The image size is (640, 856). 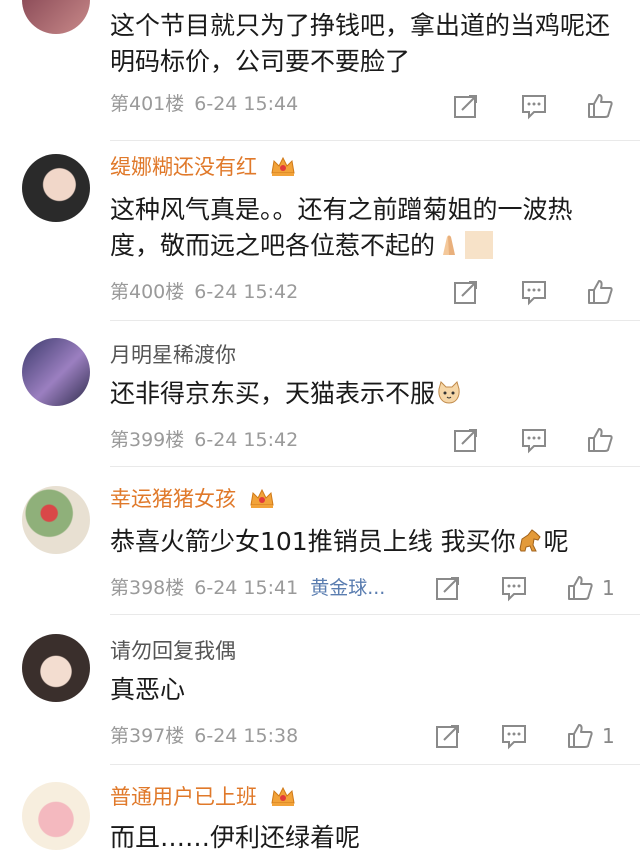 I want to click on comment-meta: 第397楼 6-24 15:38, so click(x=204, y=736).